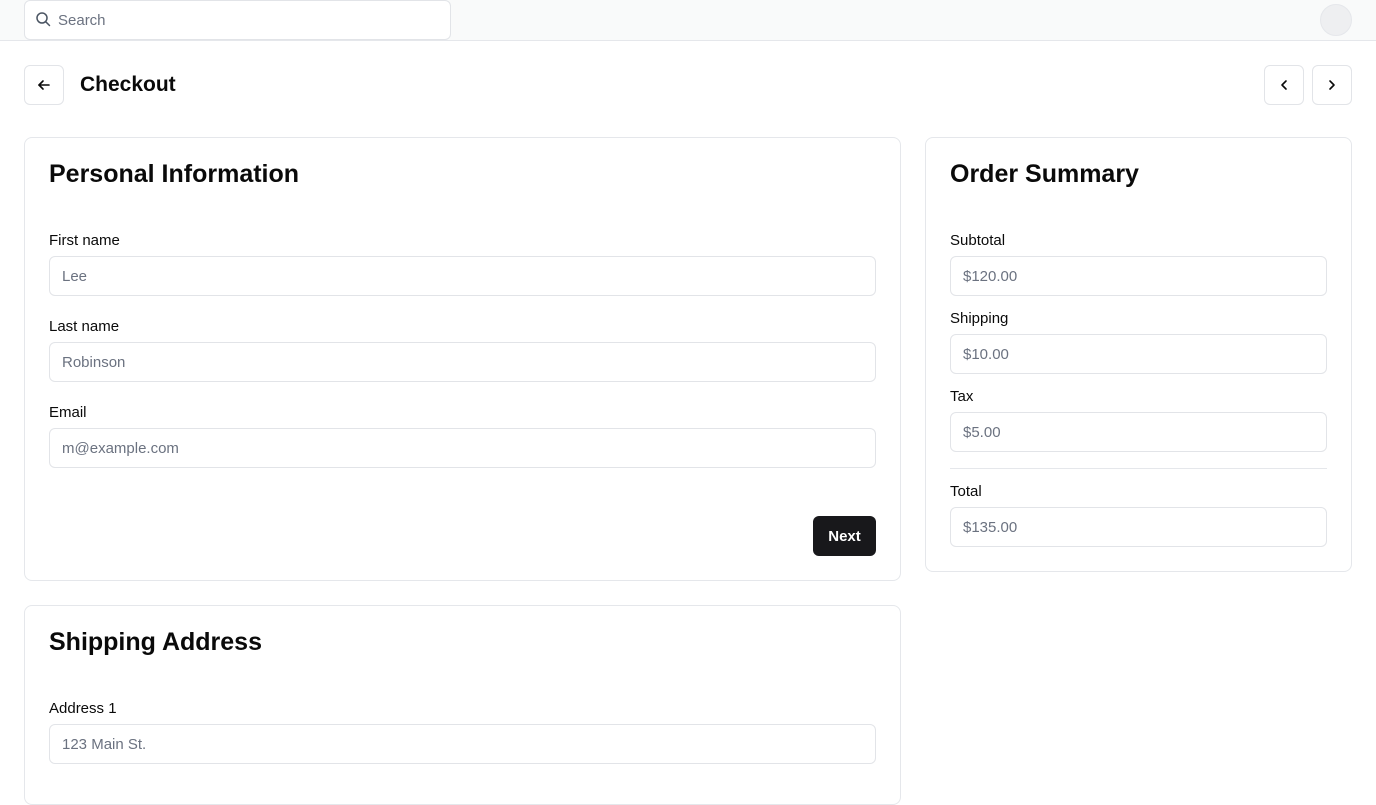 This screenshot has width=1376, height=805. I want to click on email-label: Email, so click(68, 412).